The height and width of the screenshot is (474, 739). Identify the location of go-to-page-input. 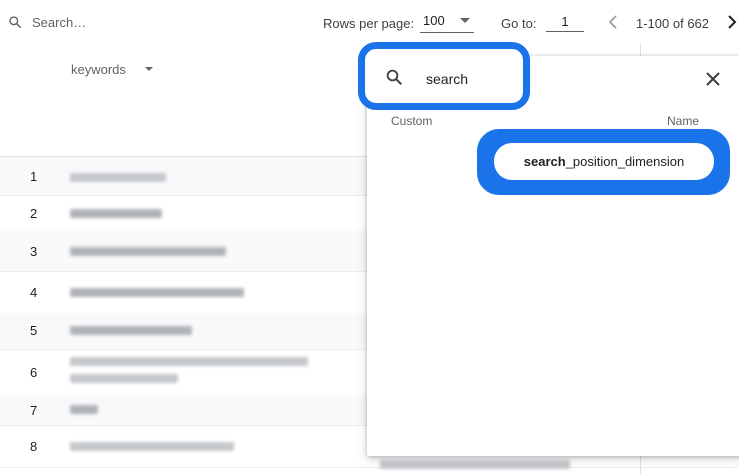
(565, 21).